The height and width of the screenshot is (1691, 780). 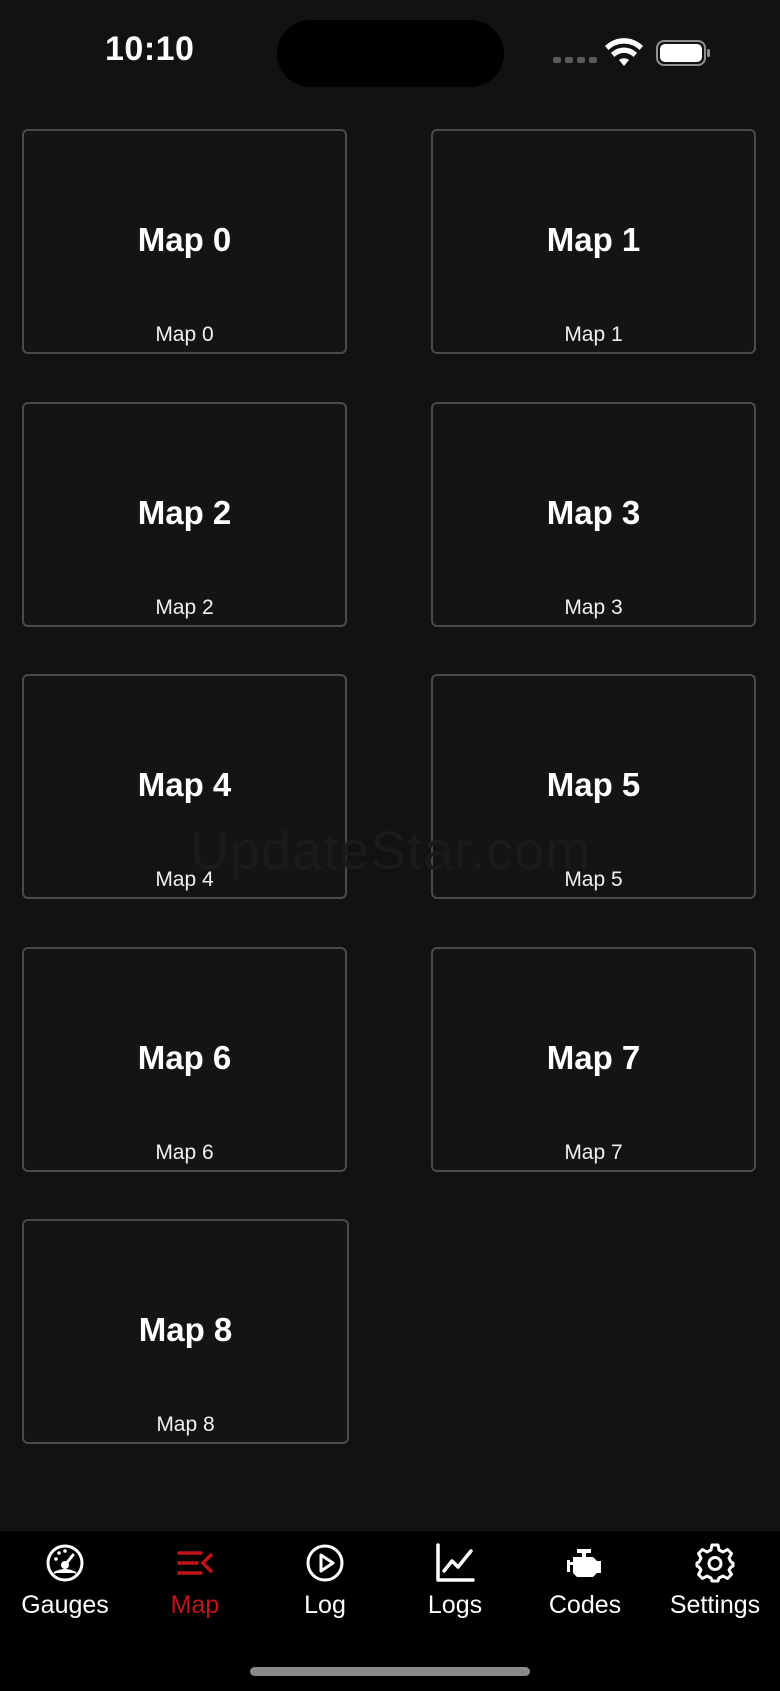 I want to click on map-caption: Map 8, so click(x=185, y=1424).